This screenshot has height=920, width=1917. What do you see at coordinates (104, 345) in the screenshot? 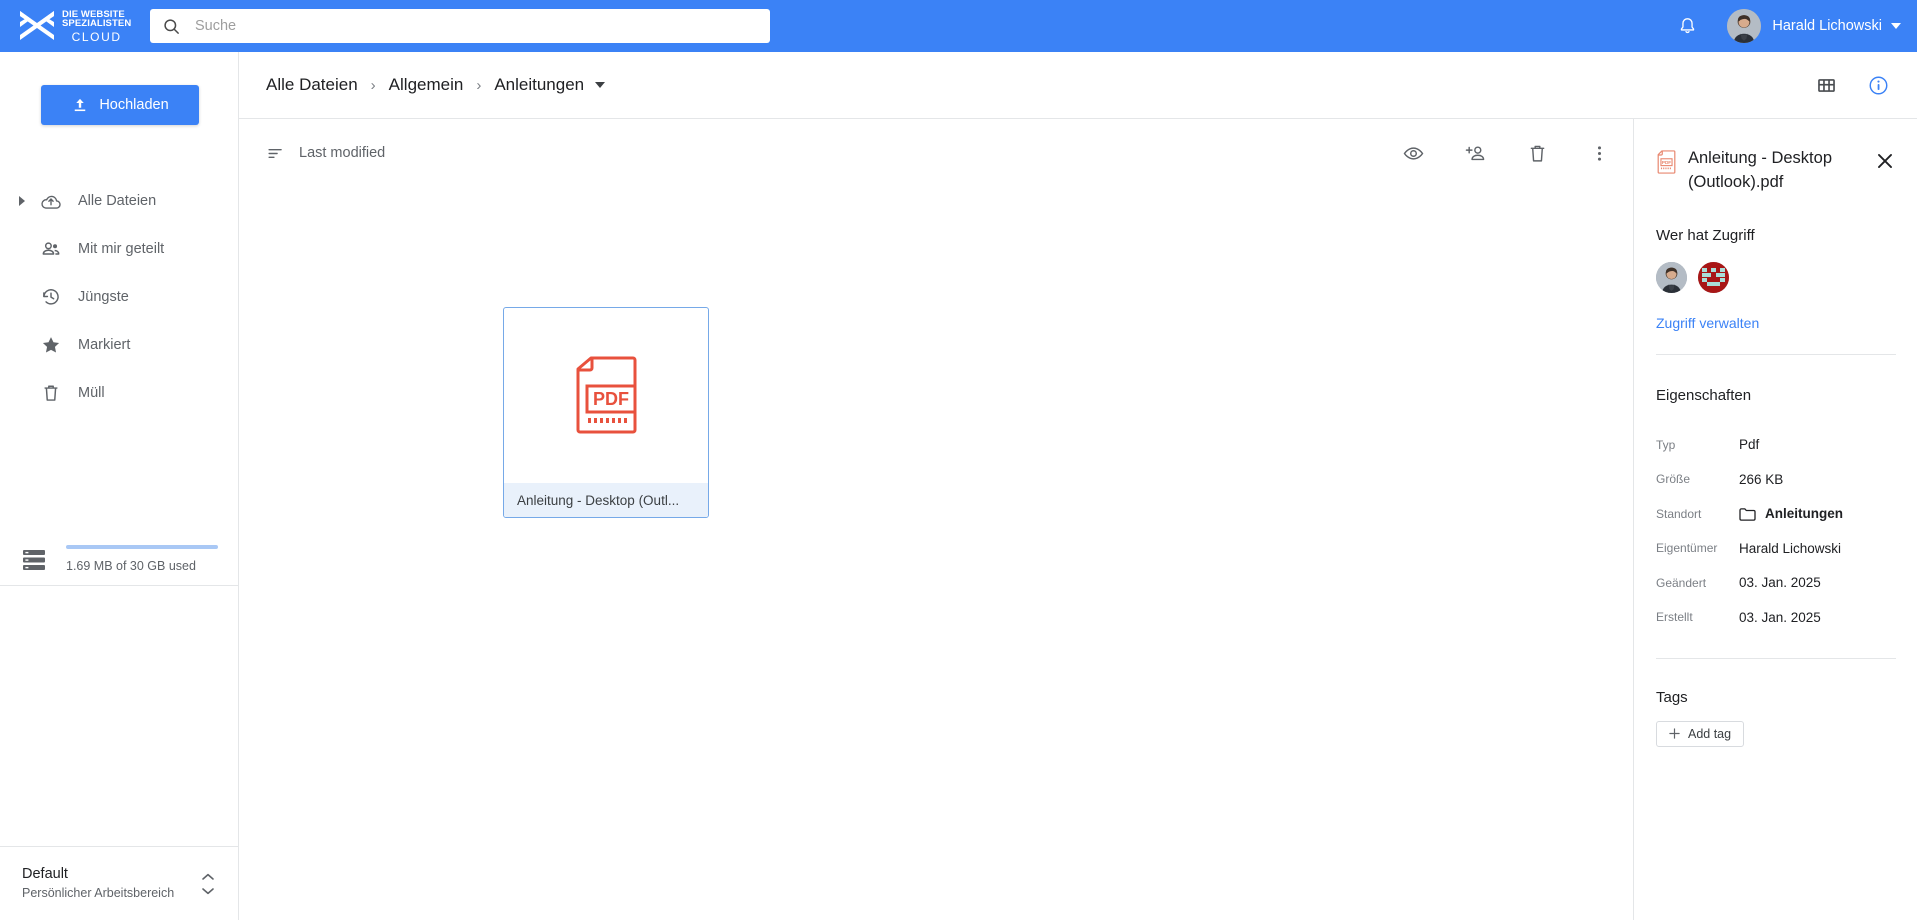
I see `sidebar-item-label: Markiert` at bounding box center [104, 345].